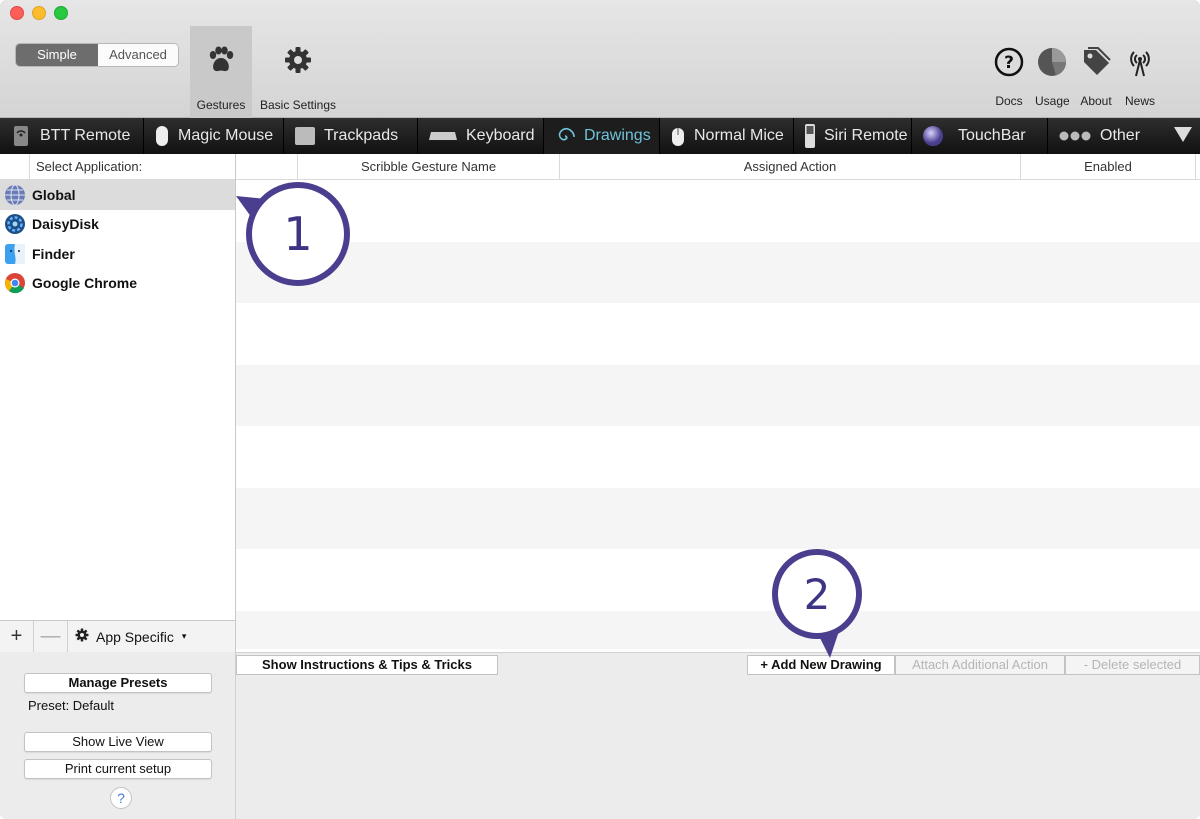 This screenshot has width=1200, height=819. What do you see at coordinates (121, 798) in the screenshot?
I see `help-button: ?` at bounding box center [121, 798].